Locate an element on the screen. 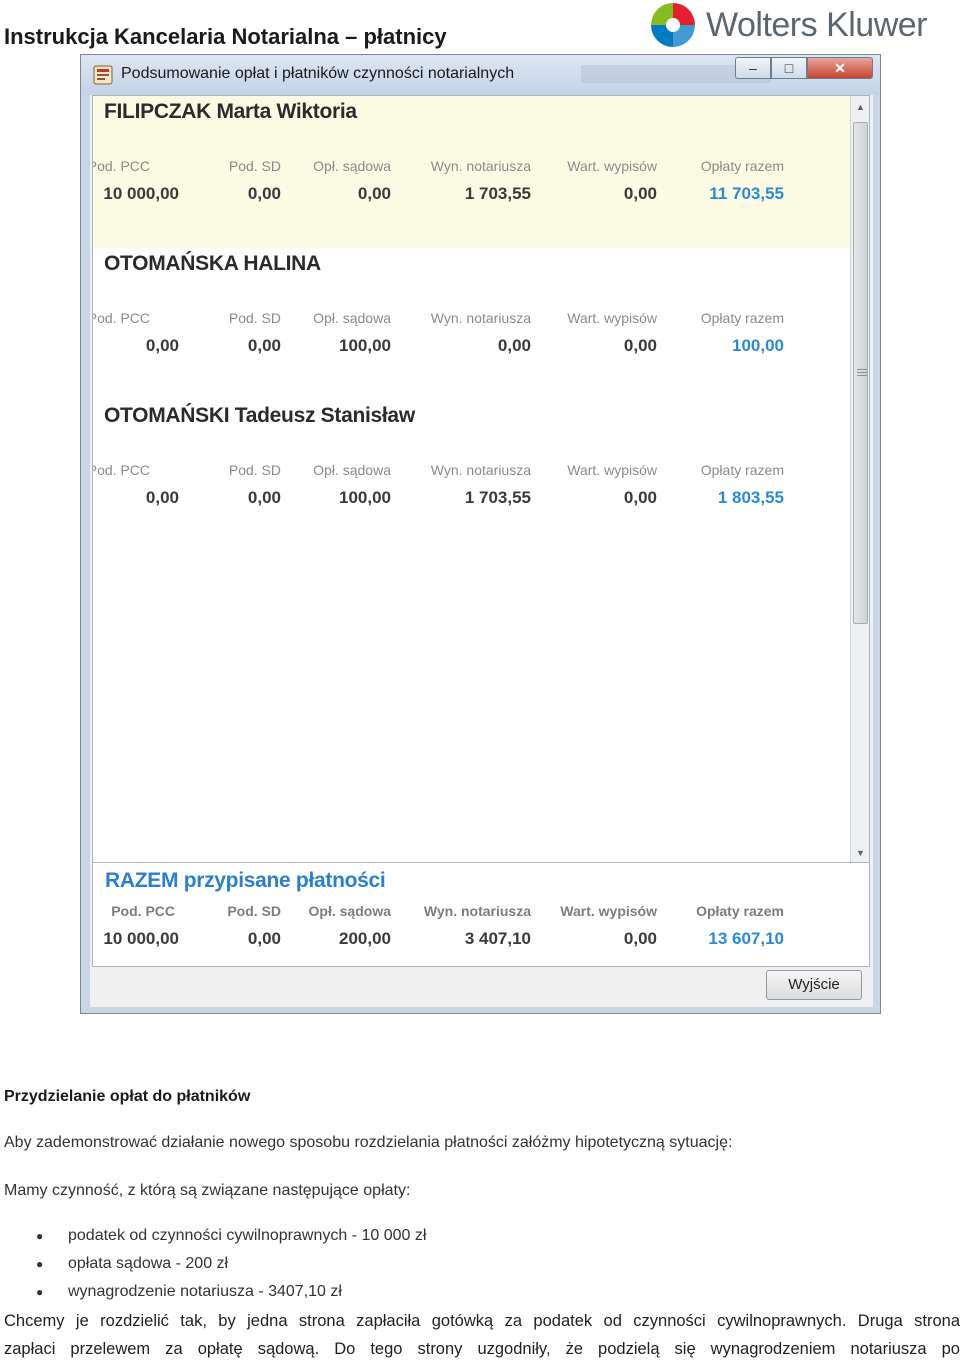  list-item-text: wynagrodzenie notariusza - 3407,10 zł is located at coordinates (205, 1291).